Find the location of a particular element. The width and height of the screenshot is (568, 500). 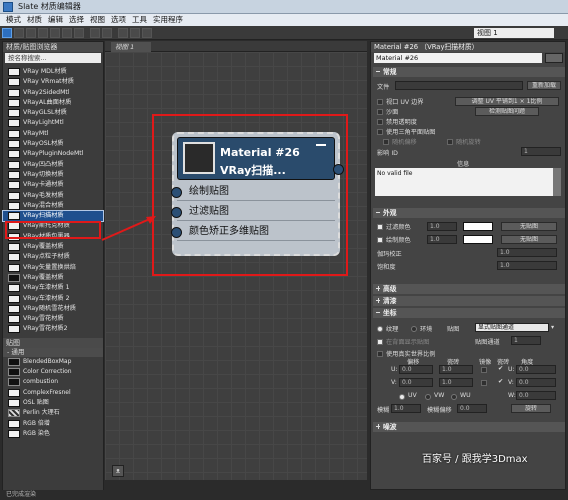

show-back-checkbox is located at coordinates (380, 342).